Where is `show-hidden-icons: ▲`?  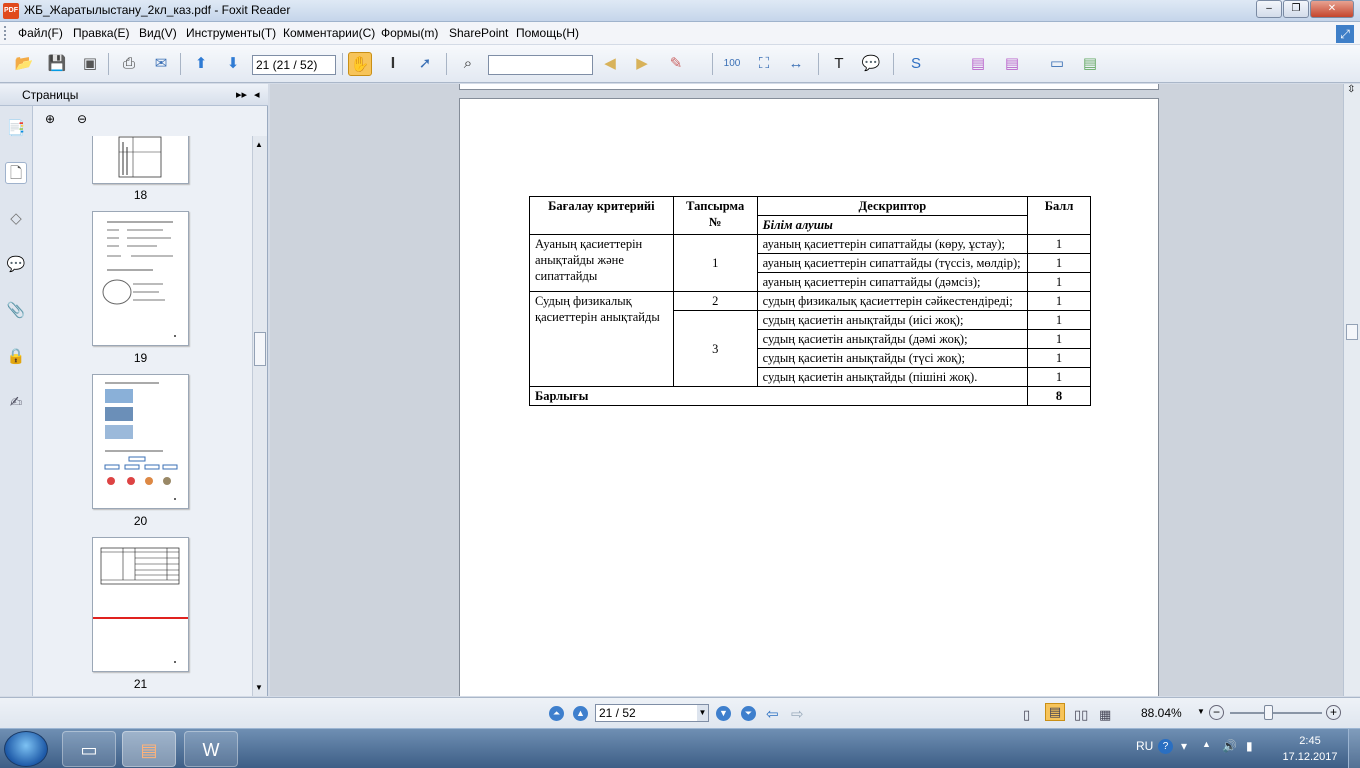 show-hidden-icons: ▲ is located at coordinates (1206, 744).